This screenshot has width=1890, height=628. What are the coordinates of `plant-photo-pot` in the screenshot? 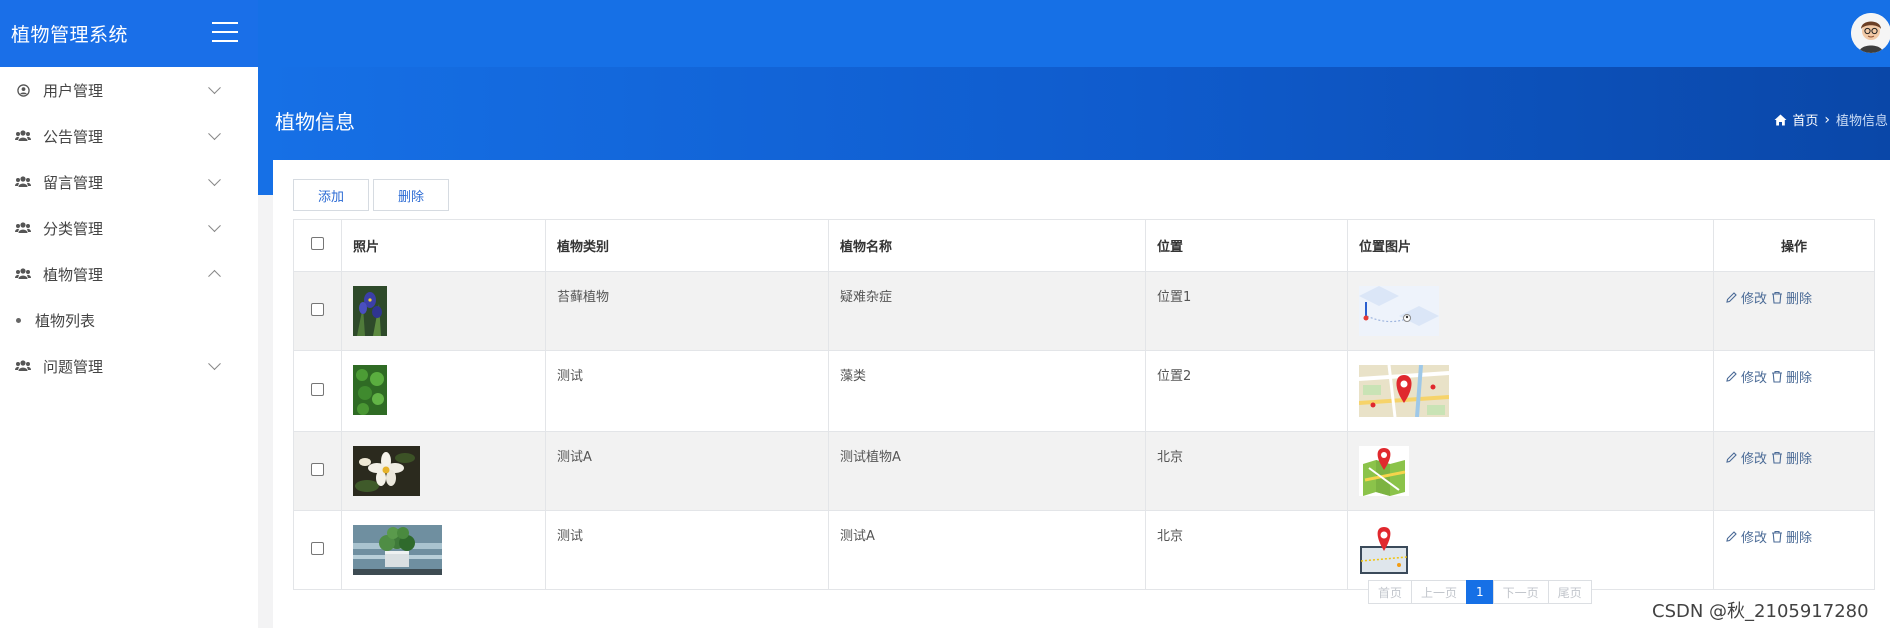 It's located at (397, 550).